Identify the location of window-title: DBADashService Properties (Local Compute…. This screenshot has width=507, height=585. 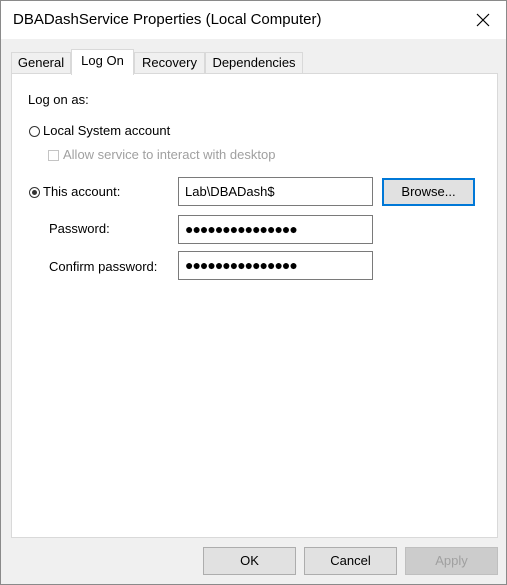
(167, 19).